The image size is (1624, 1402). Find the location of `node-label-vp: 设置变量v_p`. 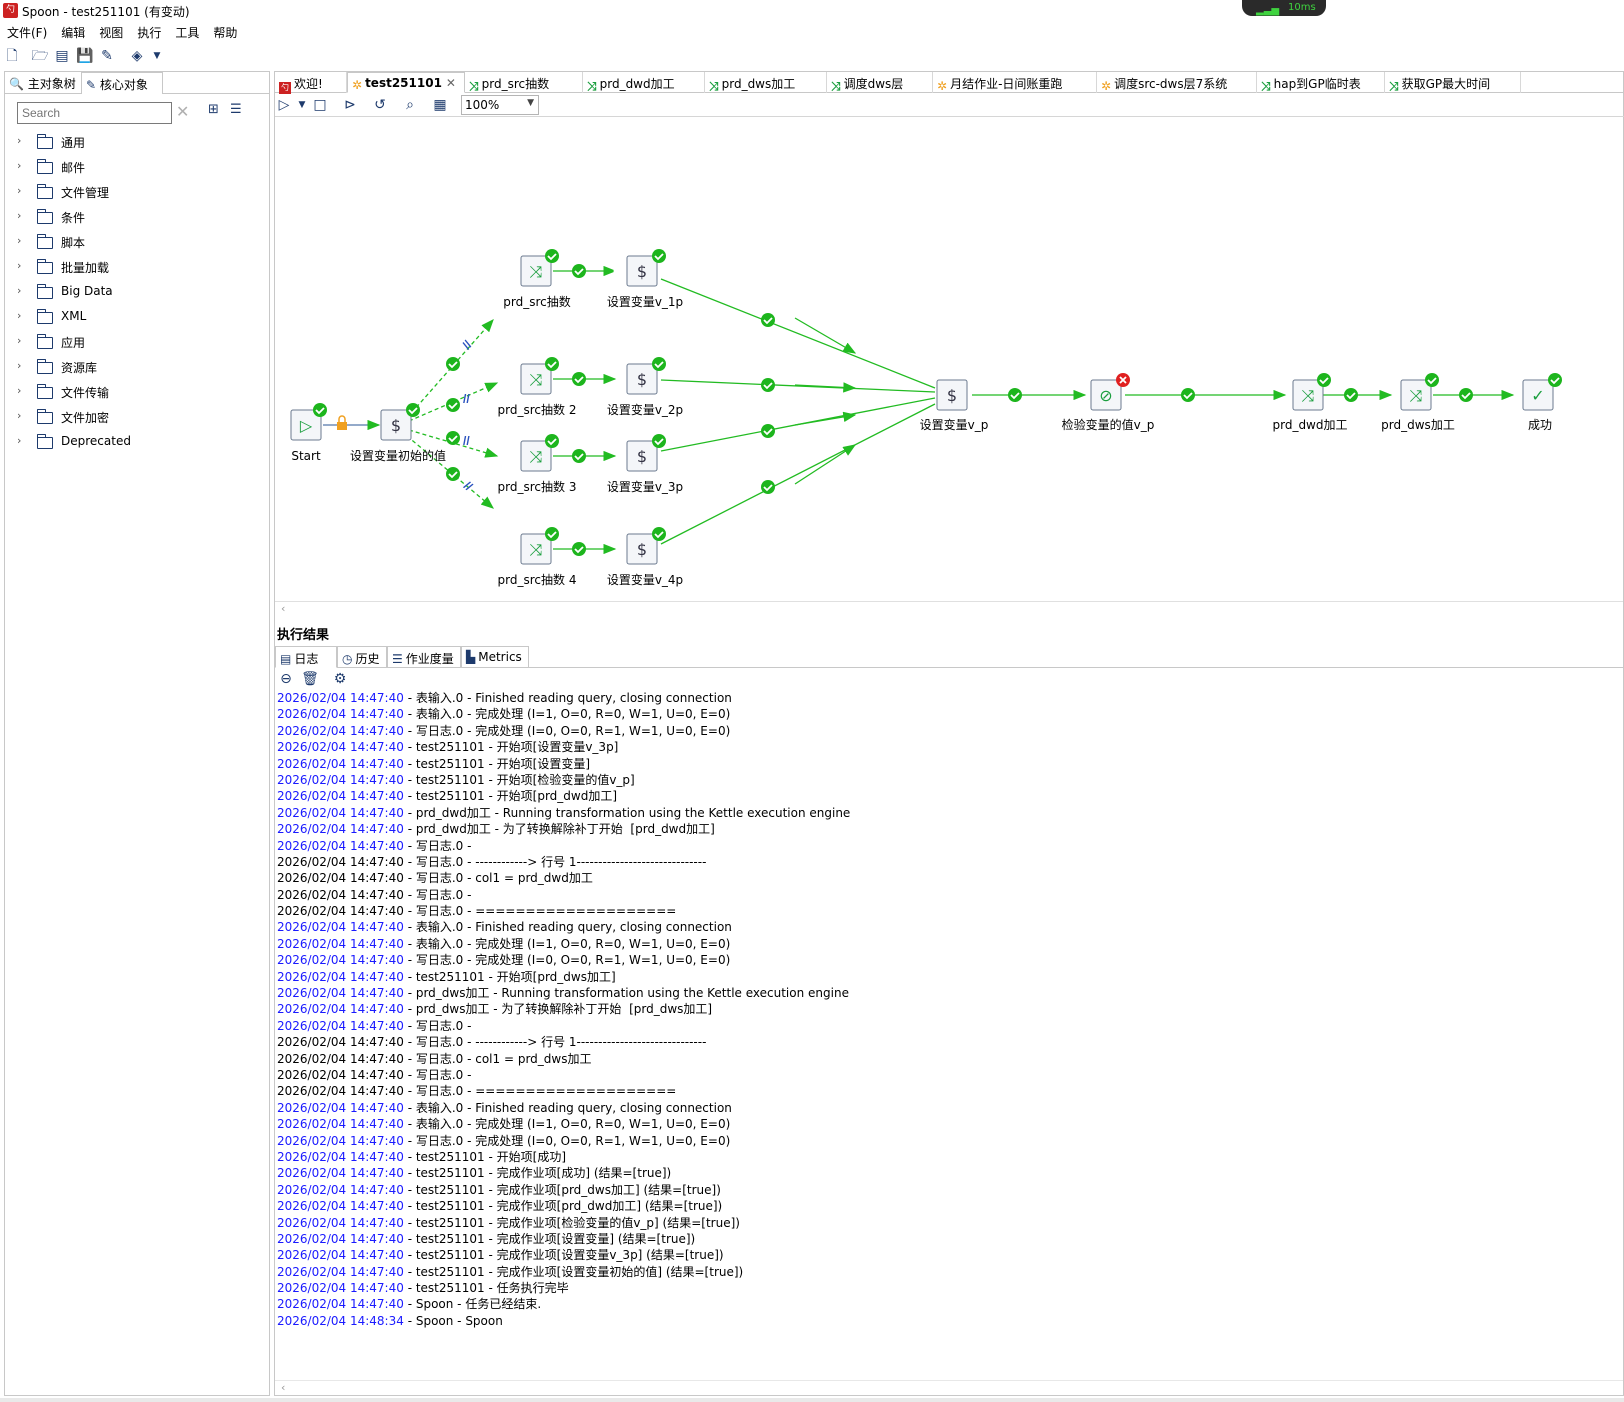

node-label-vp: 设置变量v_p is located at coordinates (954, 424).